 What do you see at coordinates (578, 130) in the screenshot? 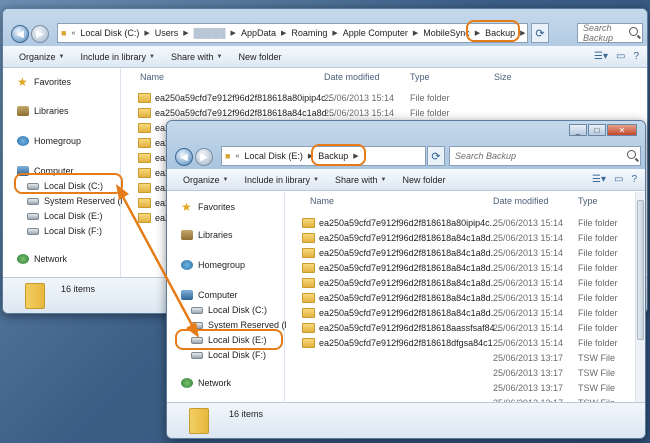
I see `minimize-icon: _` at bounding box center [578, 130].